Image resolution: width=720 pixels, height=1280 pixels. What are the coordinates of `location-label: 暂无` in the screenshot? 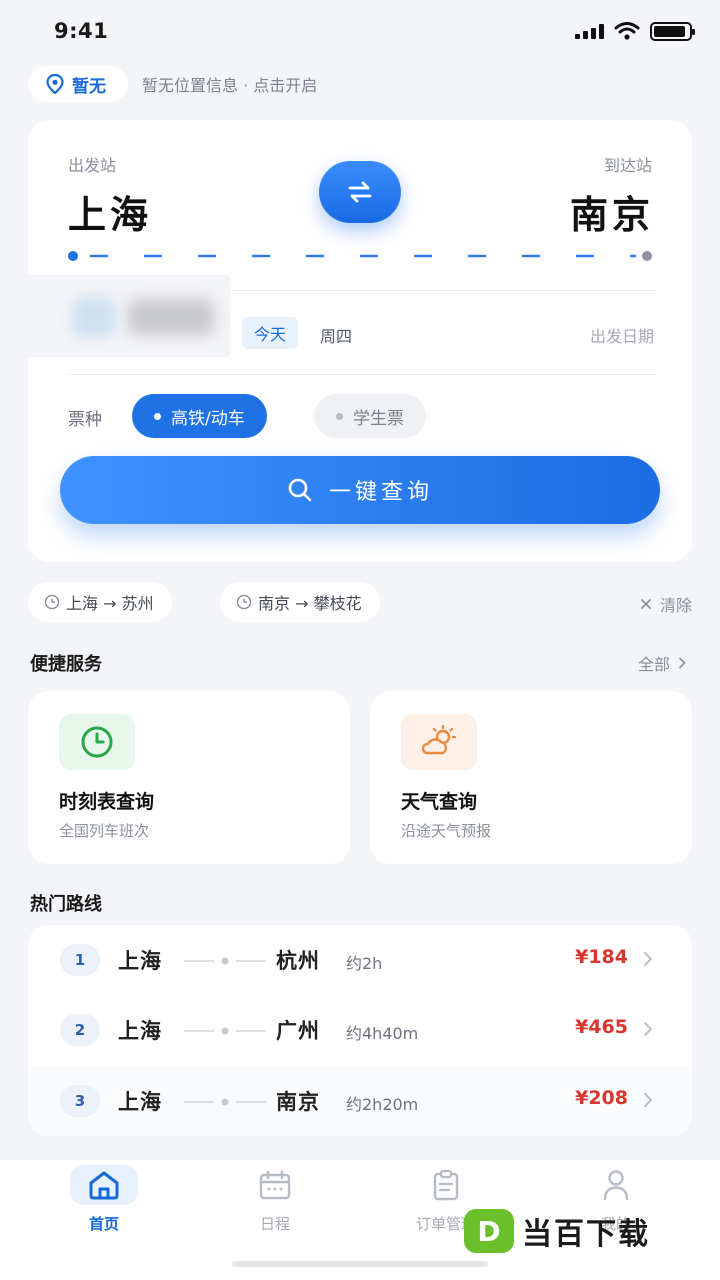 It's located at (89, 86).